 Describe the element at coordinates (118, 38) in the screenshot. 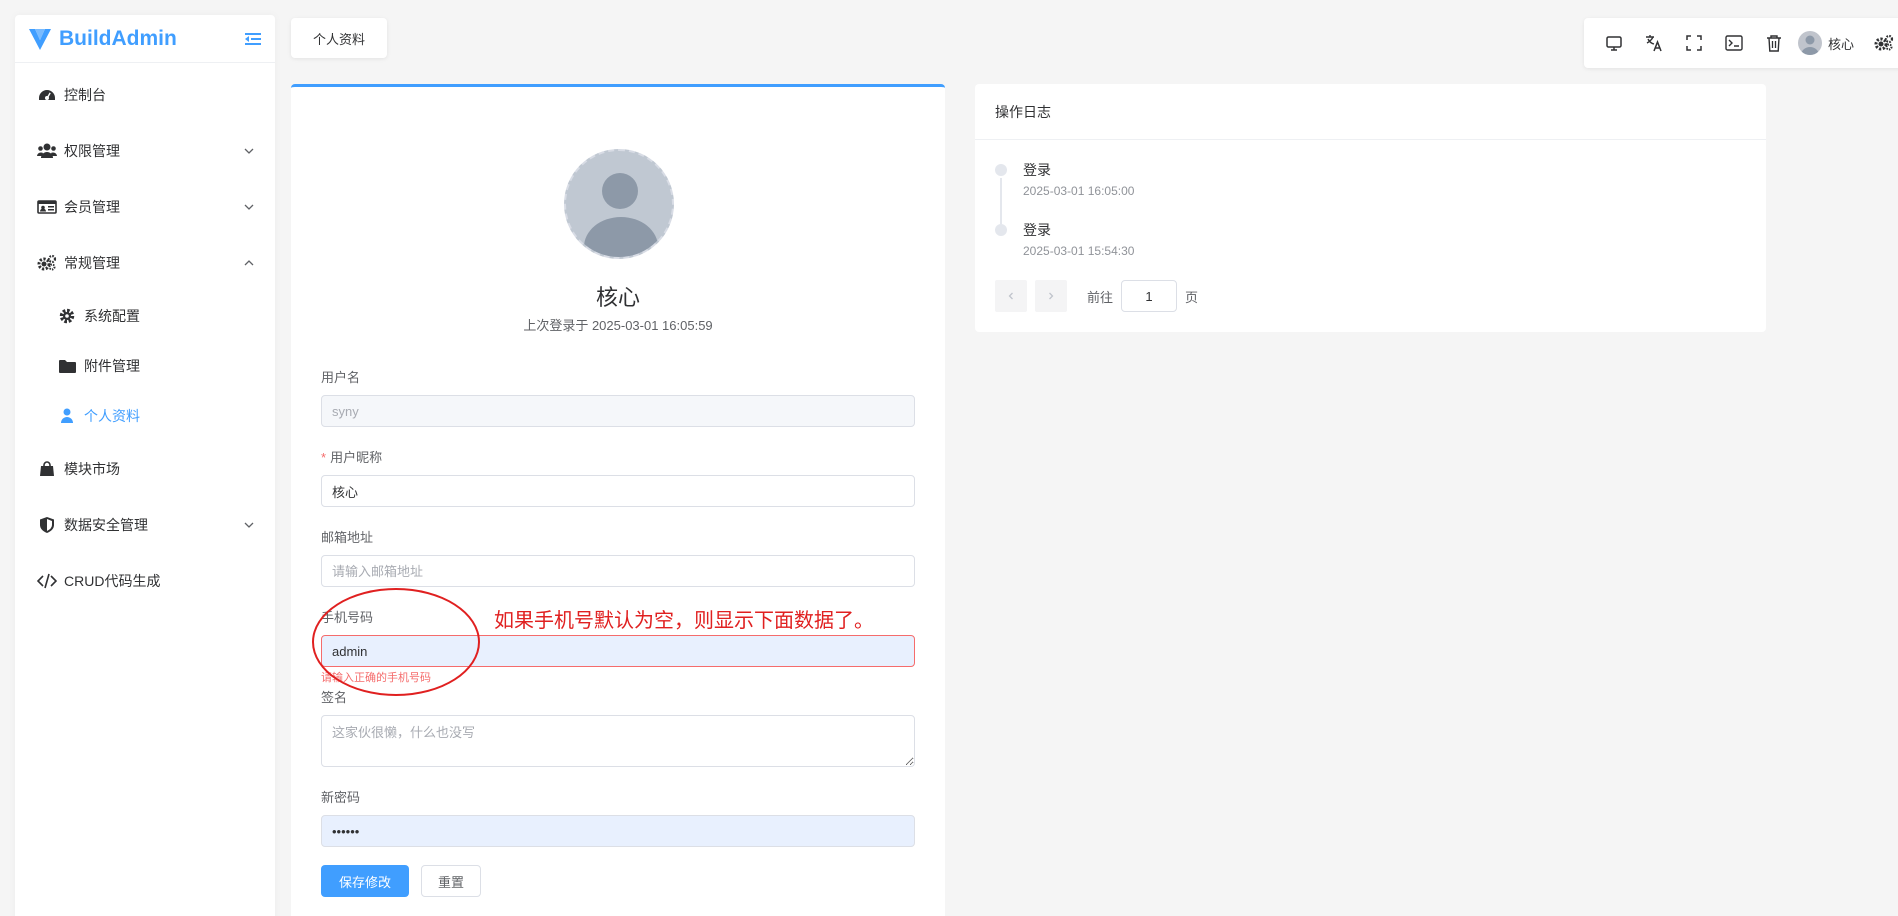

I see `brand-name: BuildAdmin` at that location.